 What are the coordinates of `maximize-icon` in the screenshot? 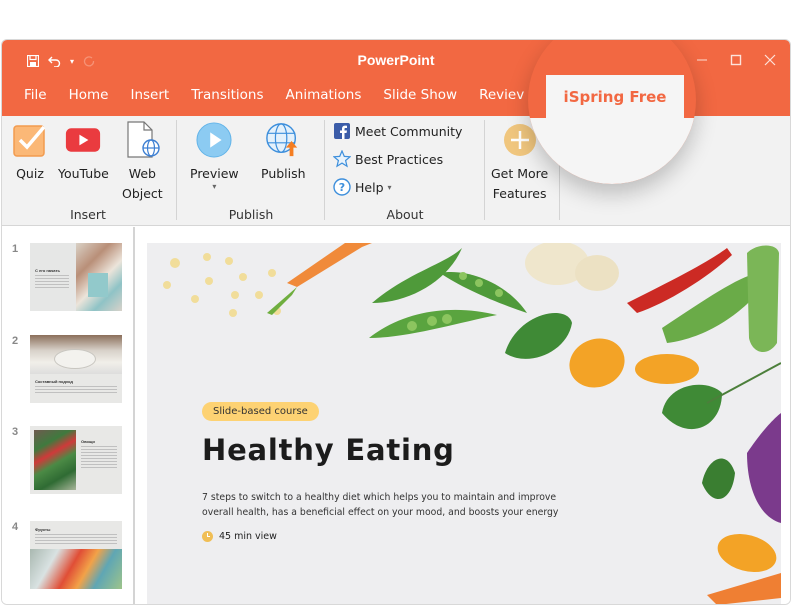 It's located at (736, 60).